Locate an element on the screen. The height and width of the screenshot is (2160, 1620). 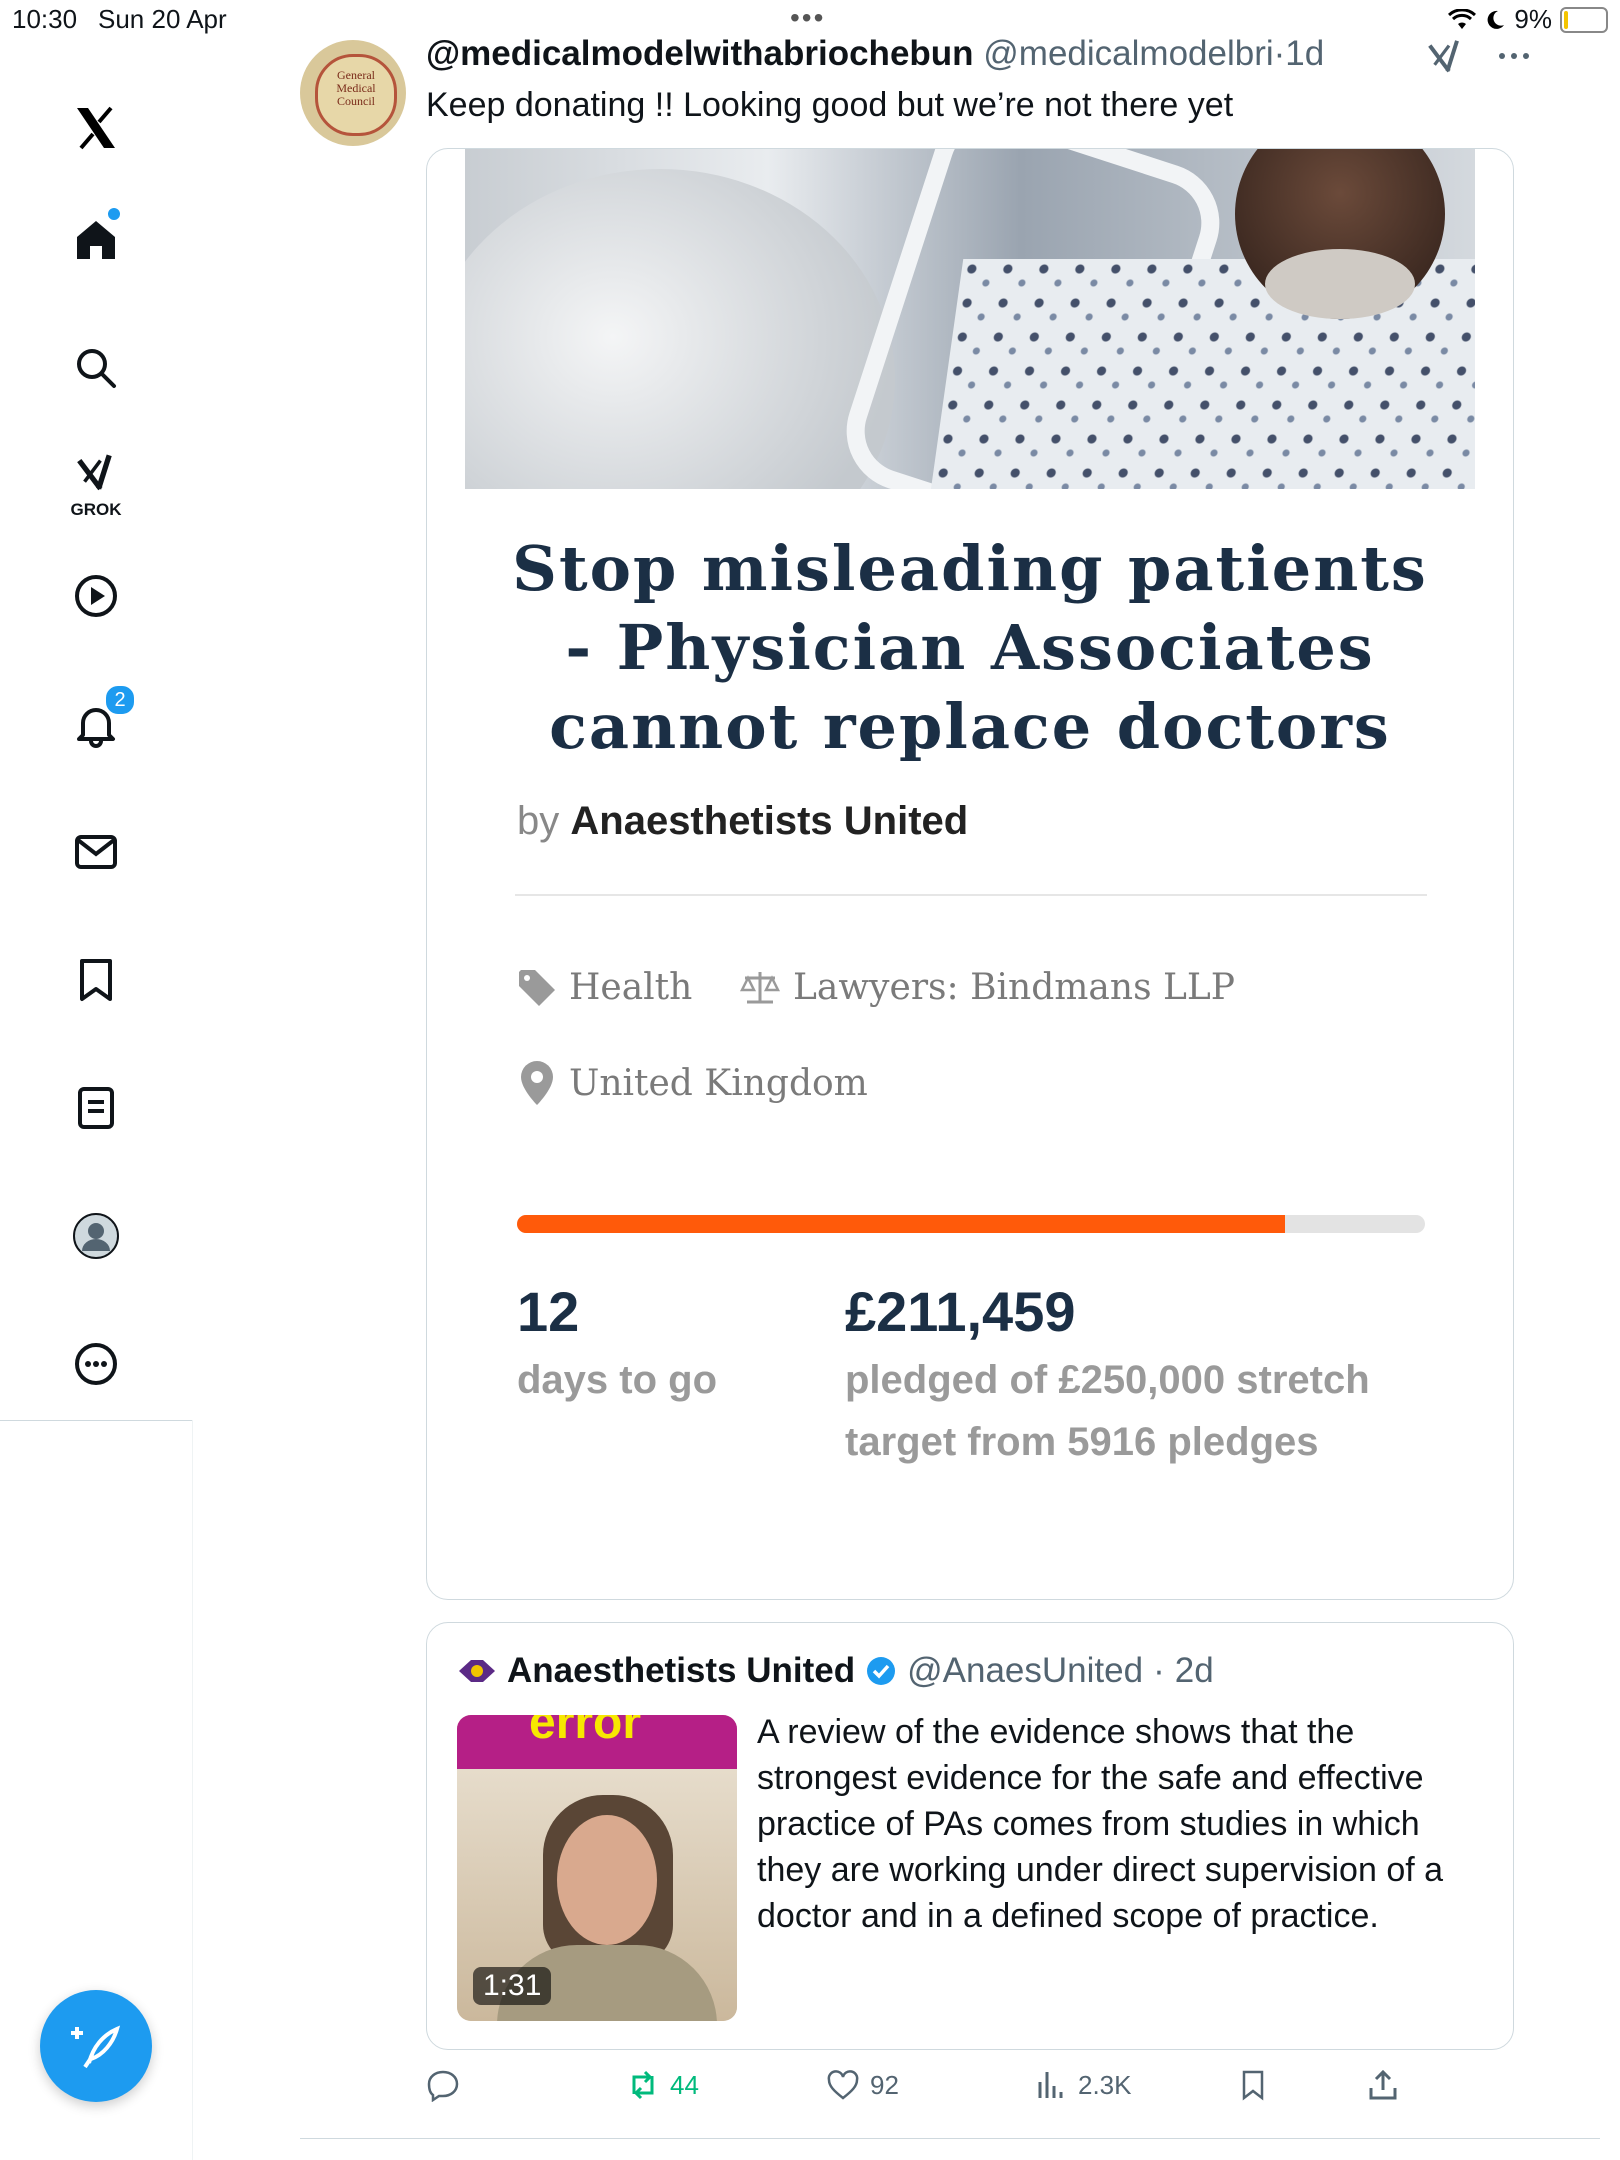
heart-icon is located at coordinates (843, 2085).